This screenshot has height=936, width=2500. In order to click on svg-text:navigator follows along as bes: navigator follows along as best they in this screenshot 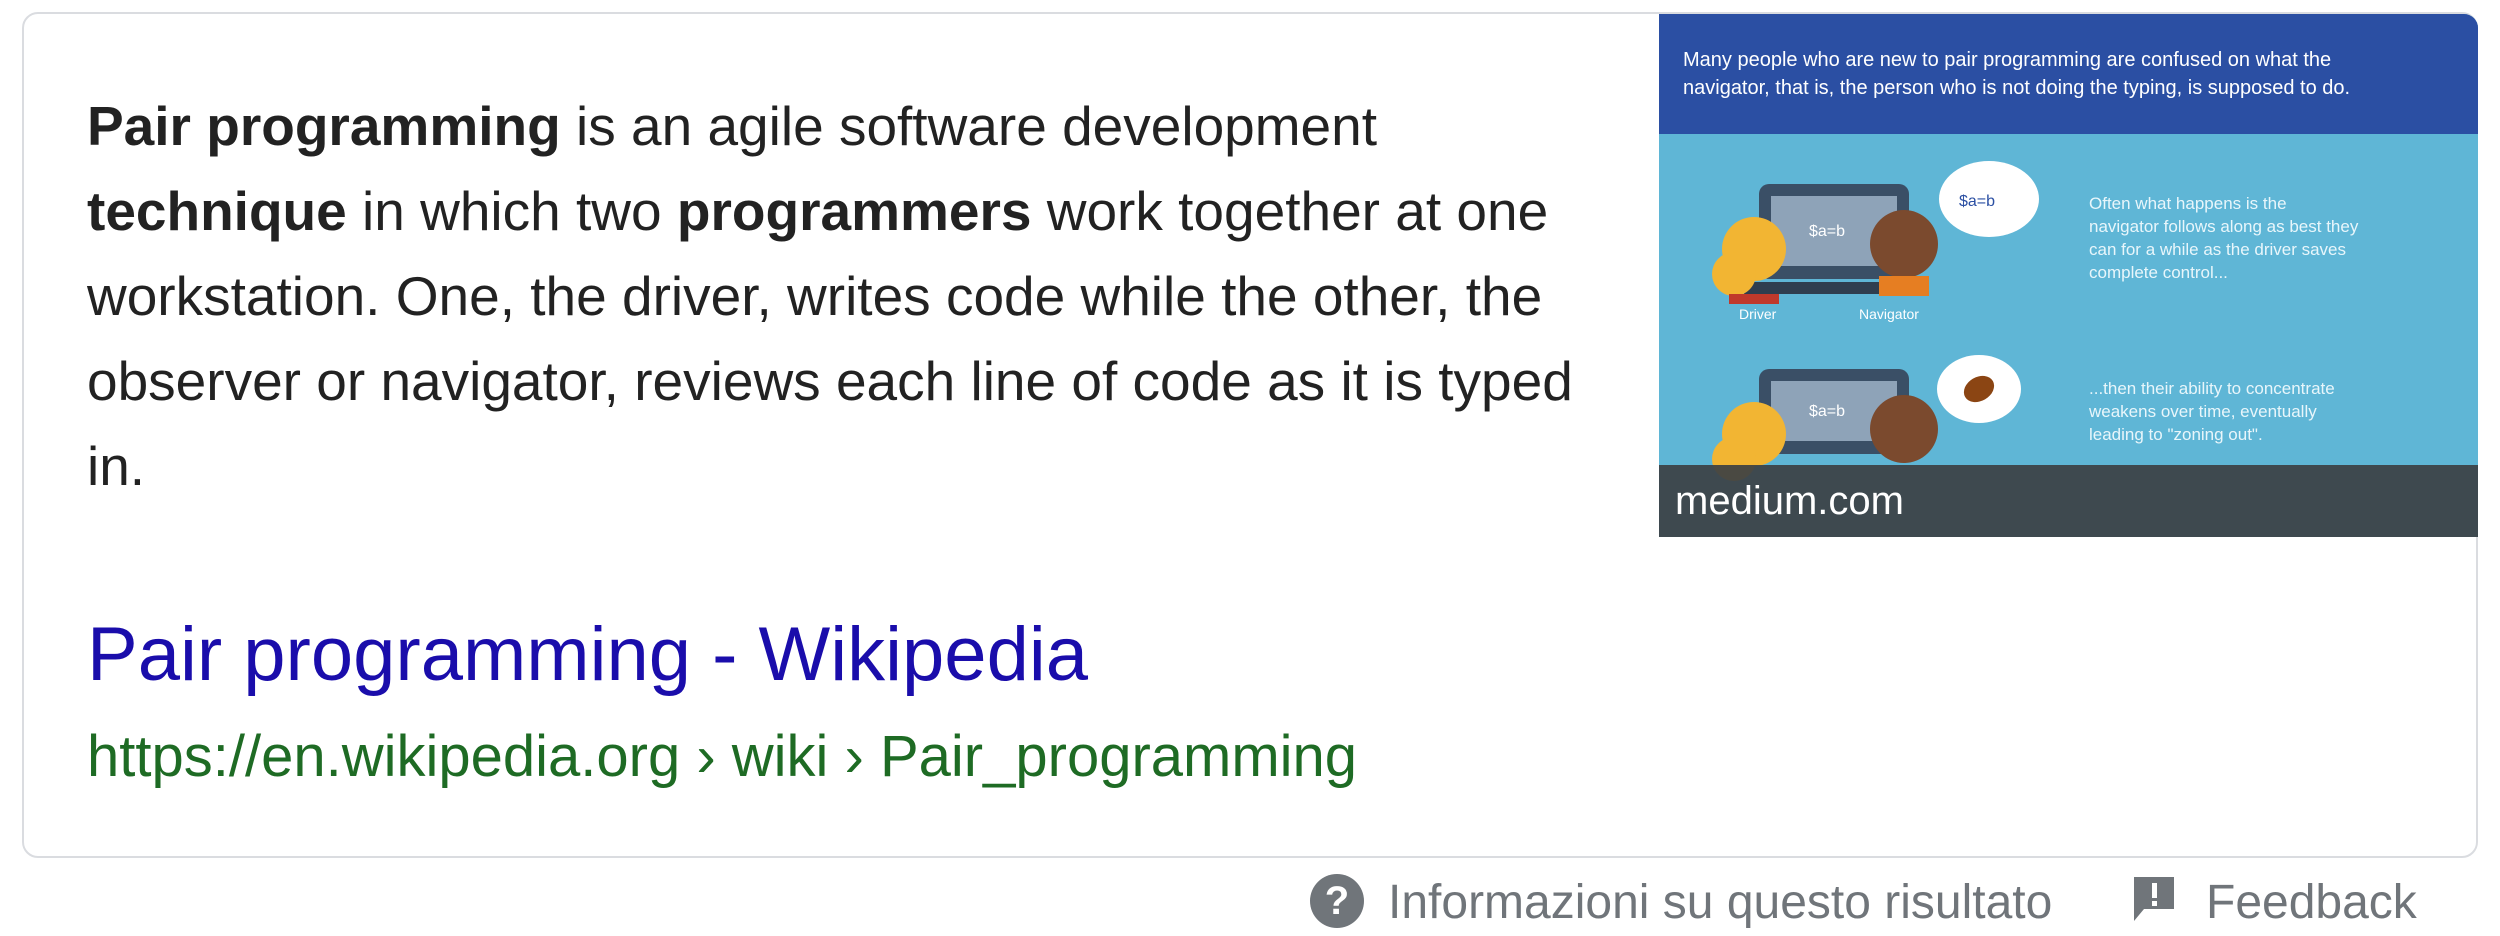, I will do `click(2224, 226)`.